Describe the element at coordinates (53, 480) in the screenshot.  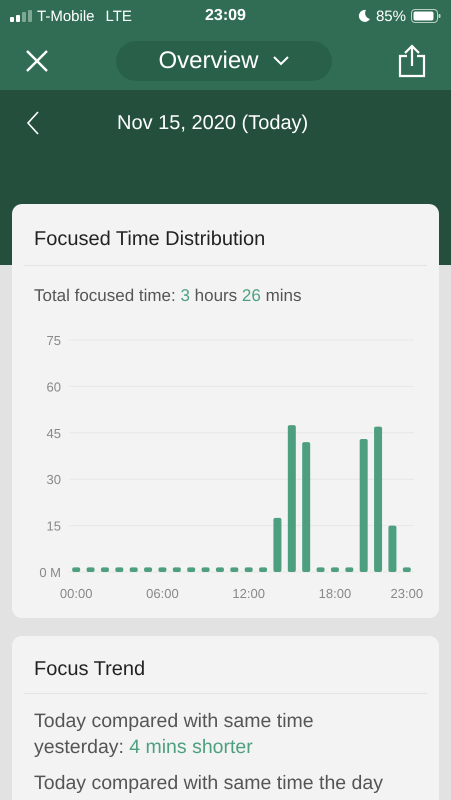
I see `y-axis-label: 30` at that location.